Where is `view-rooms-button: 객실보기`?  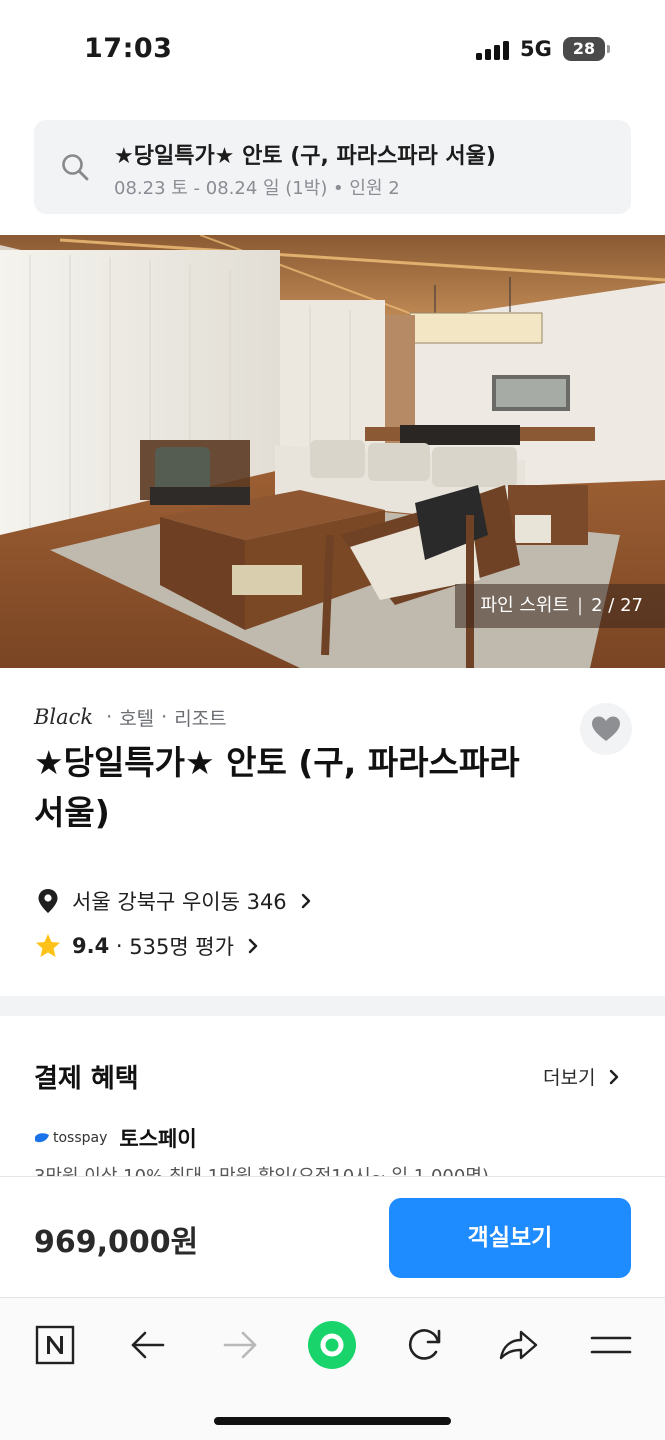
view-rooms-button: 객실보기 is located at coordinates (510, 1238).